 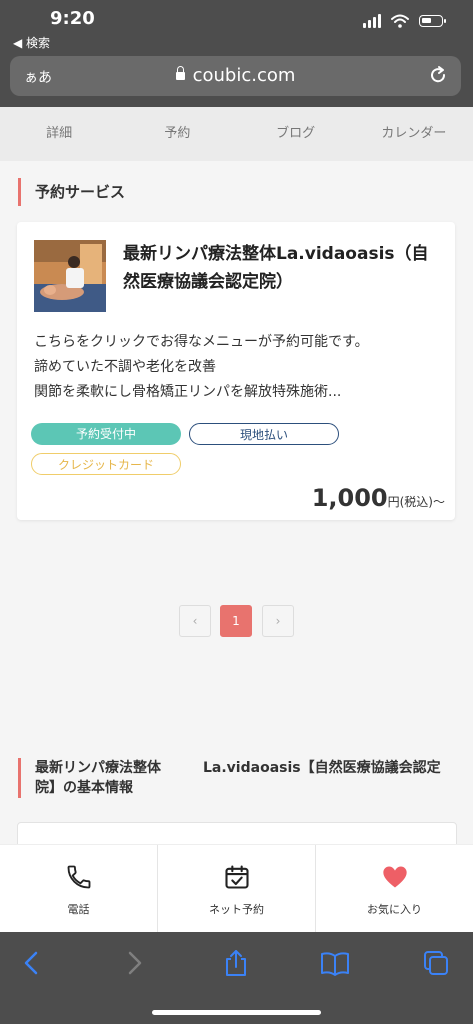 What do you see at coordinates (106, 464) in the screenshot?
I see `credit-card-badge: クレジットカード` at bounding box center [106, 464].